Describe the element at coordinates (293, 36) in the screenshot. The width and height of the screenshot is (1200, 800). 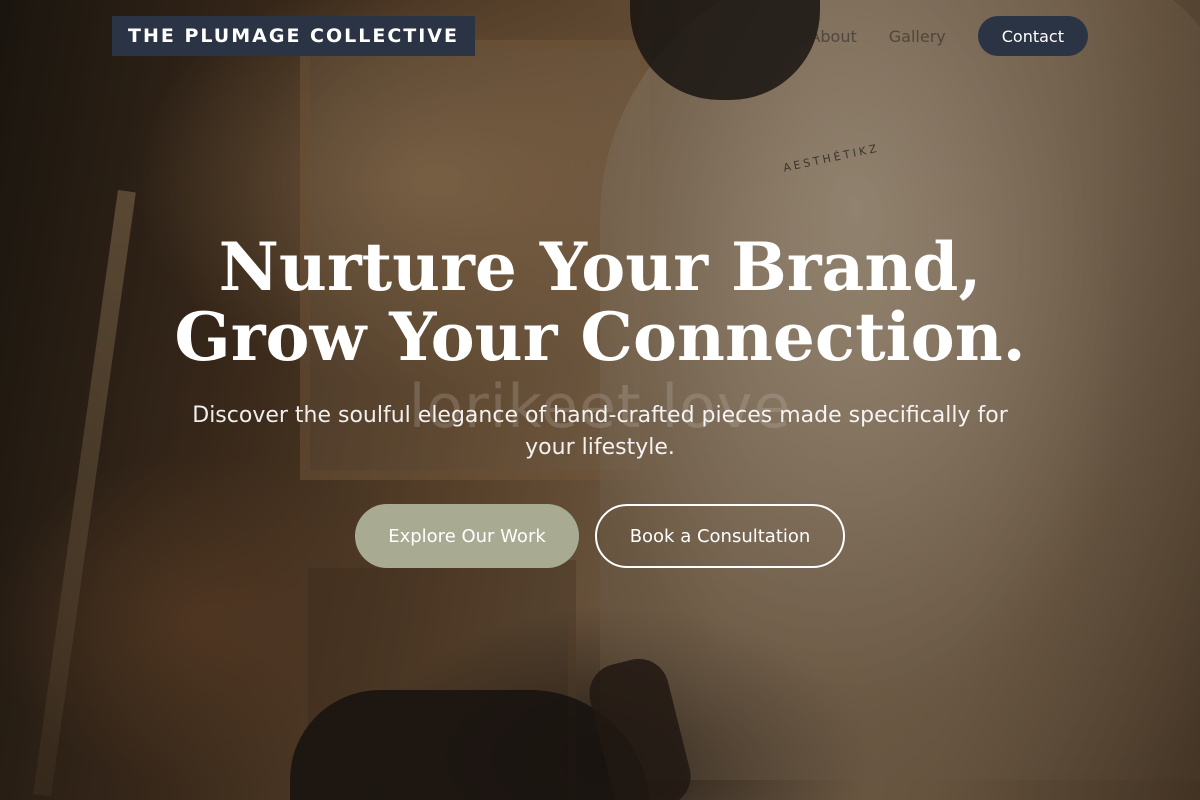
I see `brand-logo: THE PLUMAGE COLLECTIVE` at that location.